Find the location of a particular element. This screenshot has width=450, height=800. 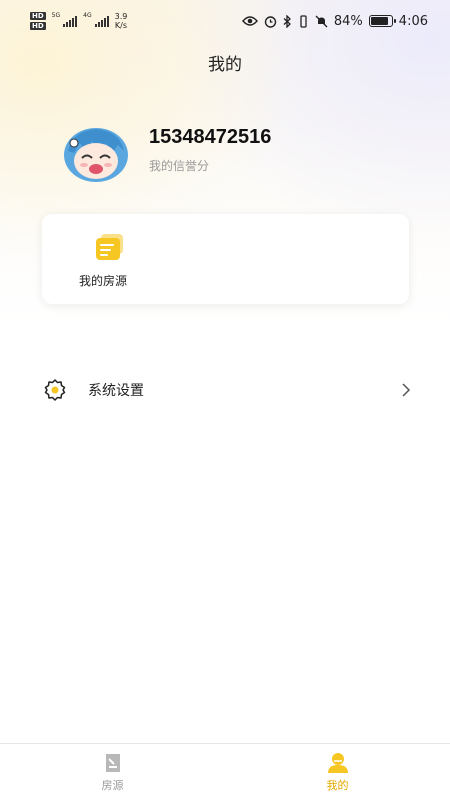

my-listings-label: 我的房源 is located at coordinates (102, 281).